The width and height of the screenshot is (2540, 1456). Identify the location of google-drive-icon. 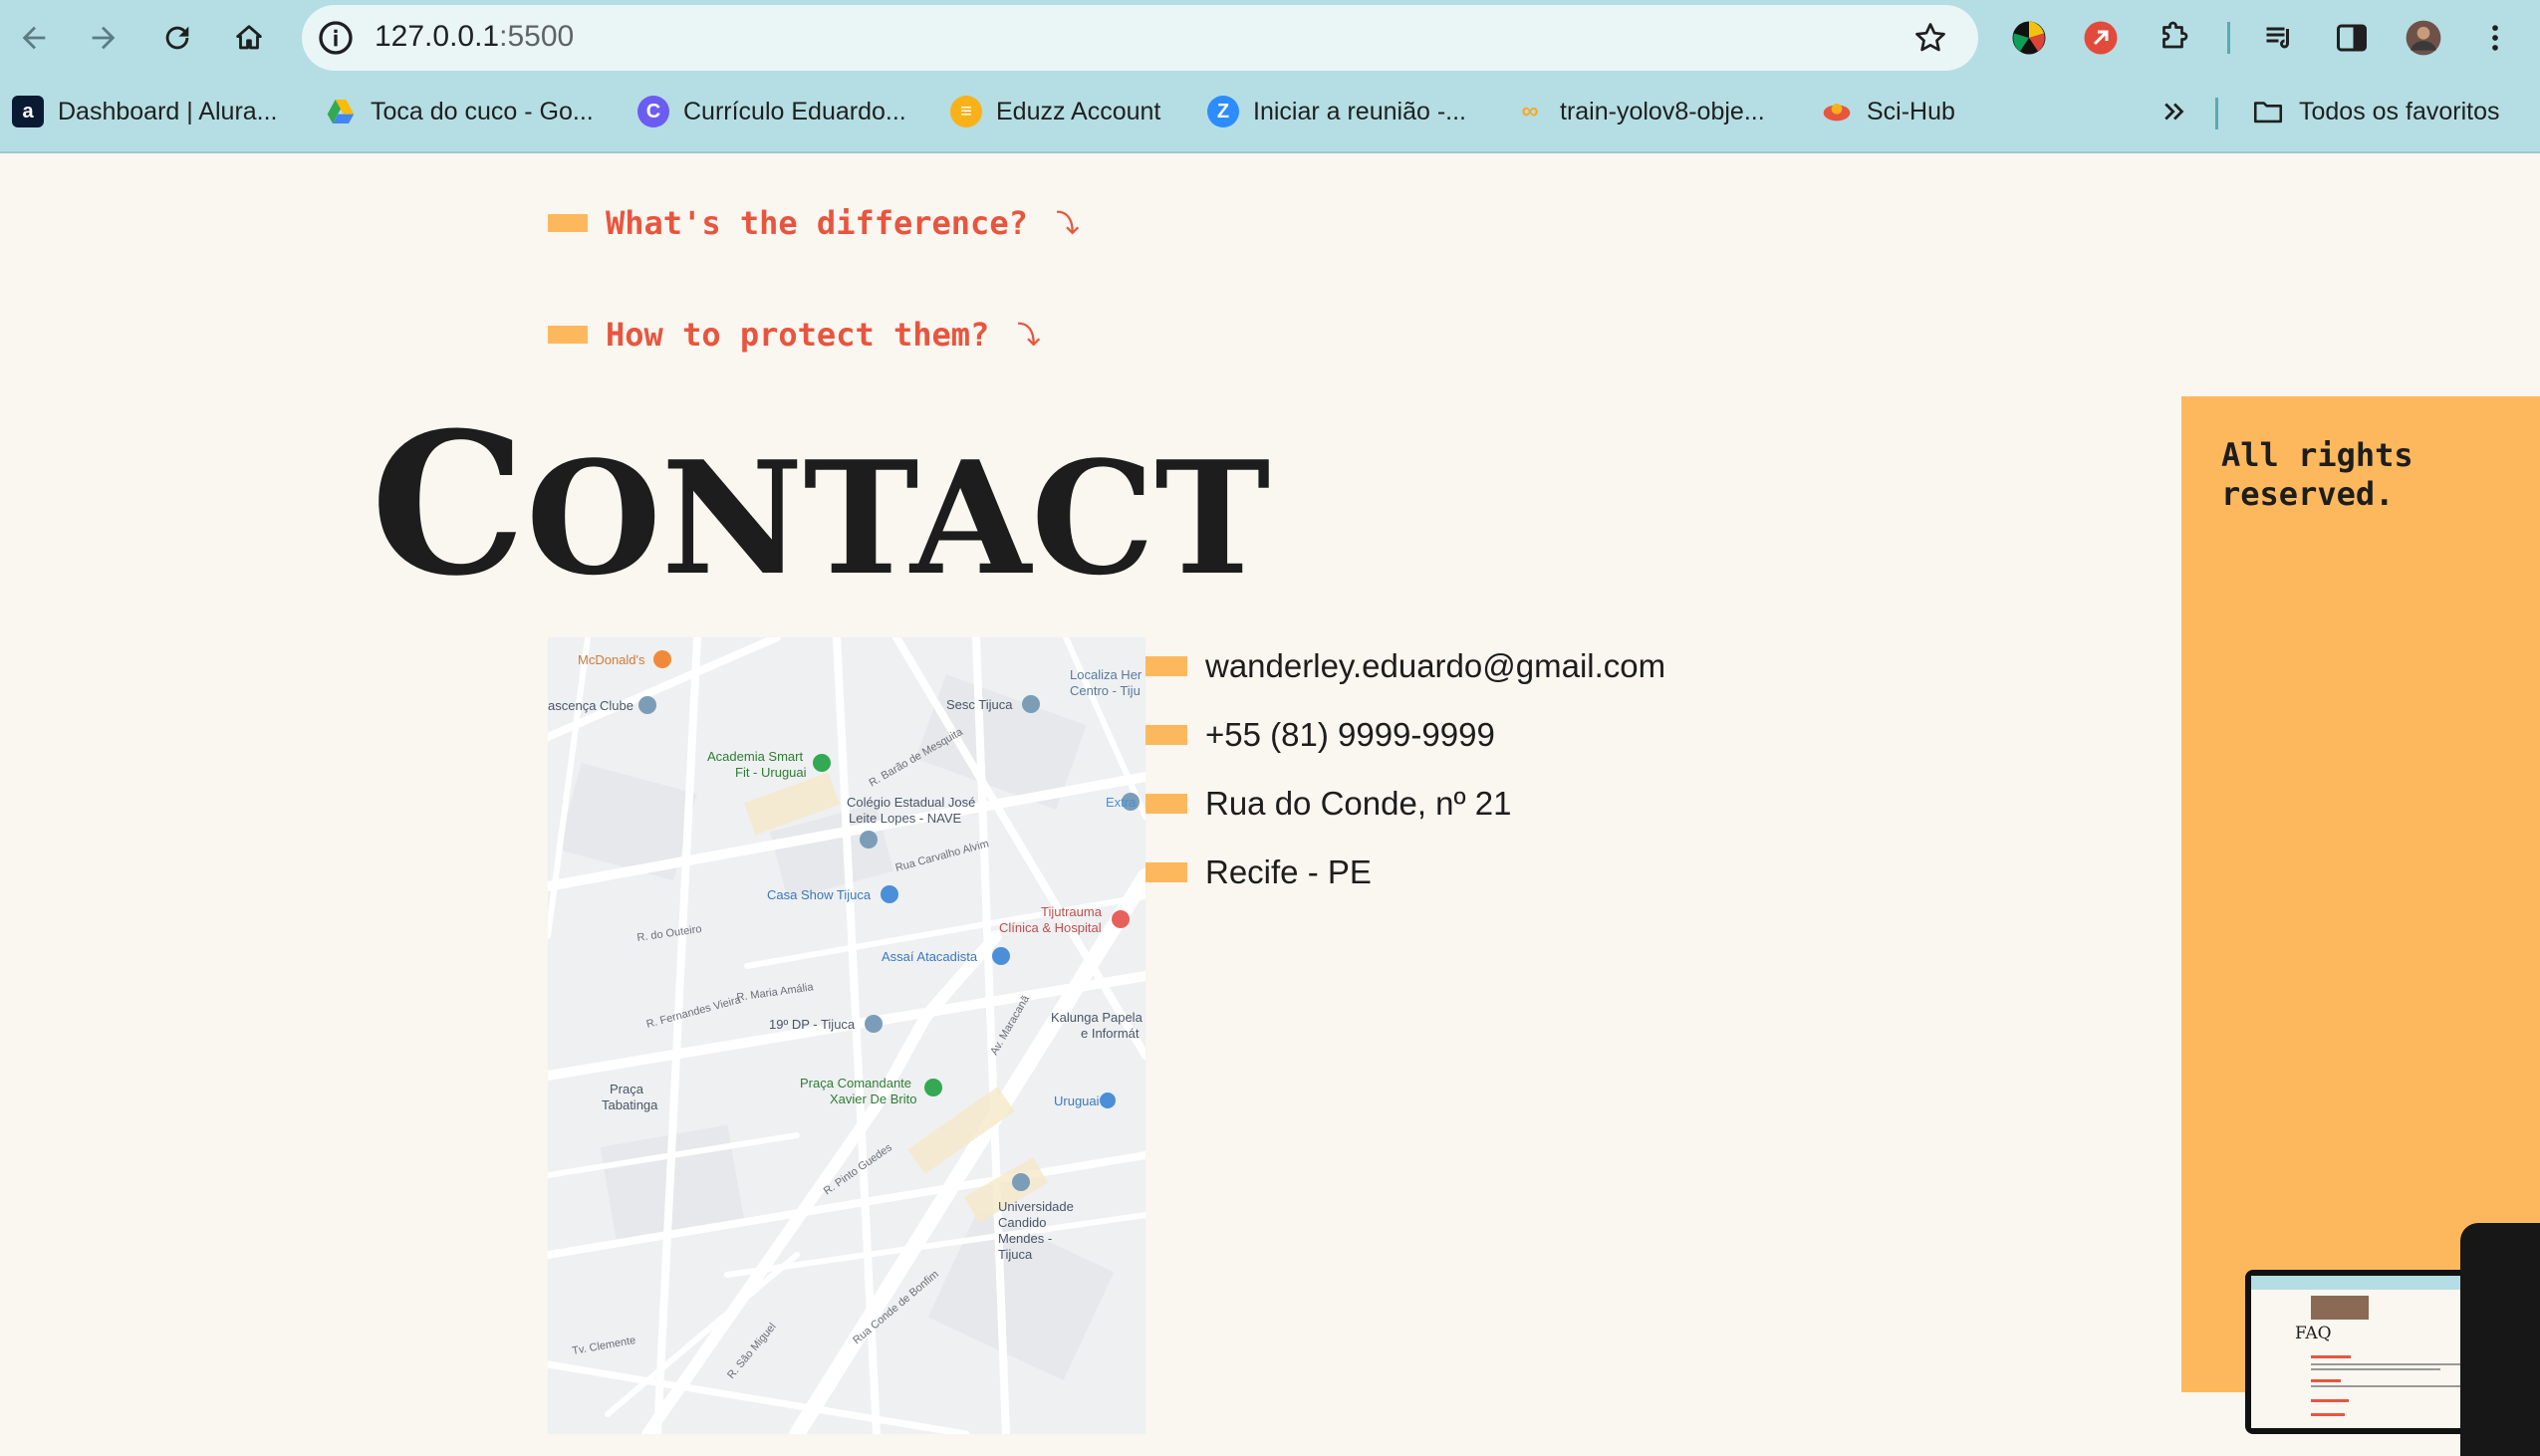
(341, 111).